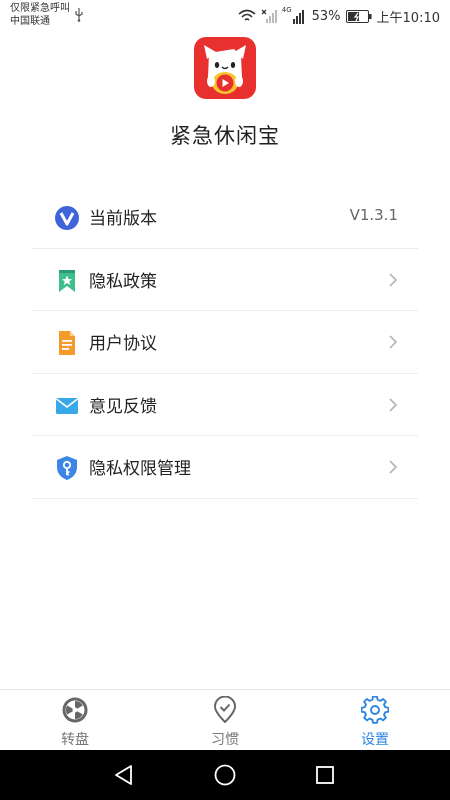  Describe the element at coordinates (67, 280) in the screenshot. I see `bookmark-star-icon` at that location.